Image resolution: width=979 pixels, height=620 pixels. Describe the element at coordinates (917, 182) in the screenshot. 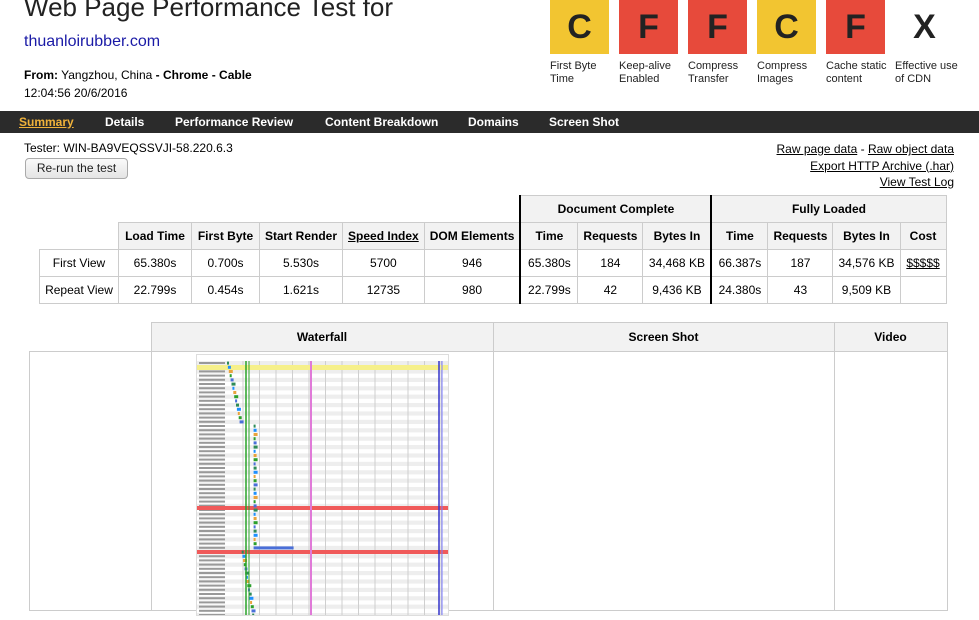

I see `view-test-log-link: View Test Log` at that location.